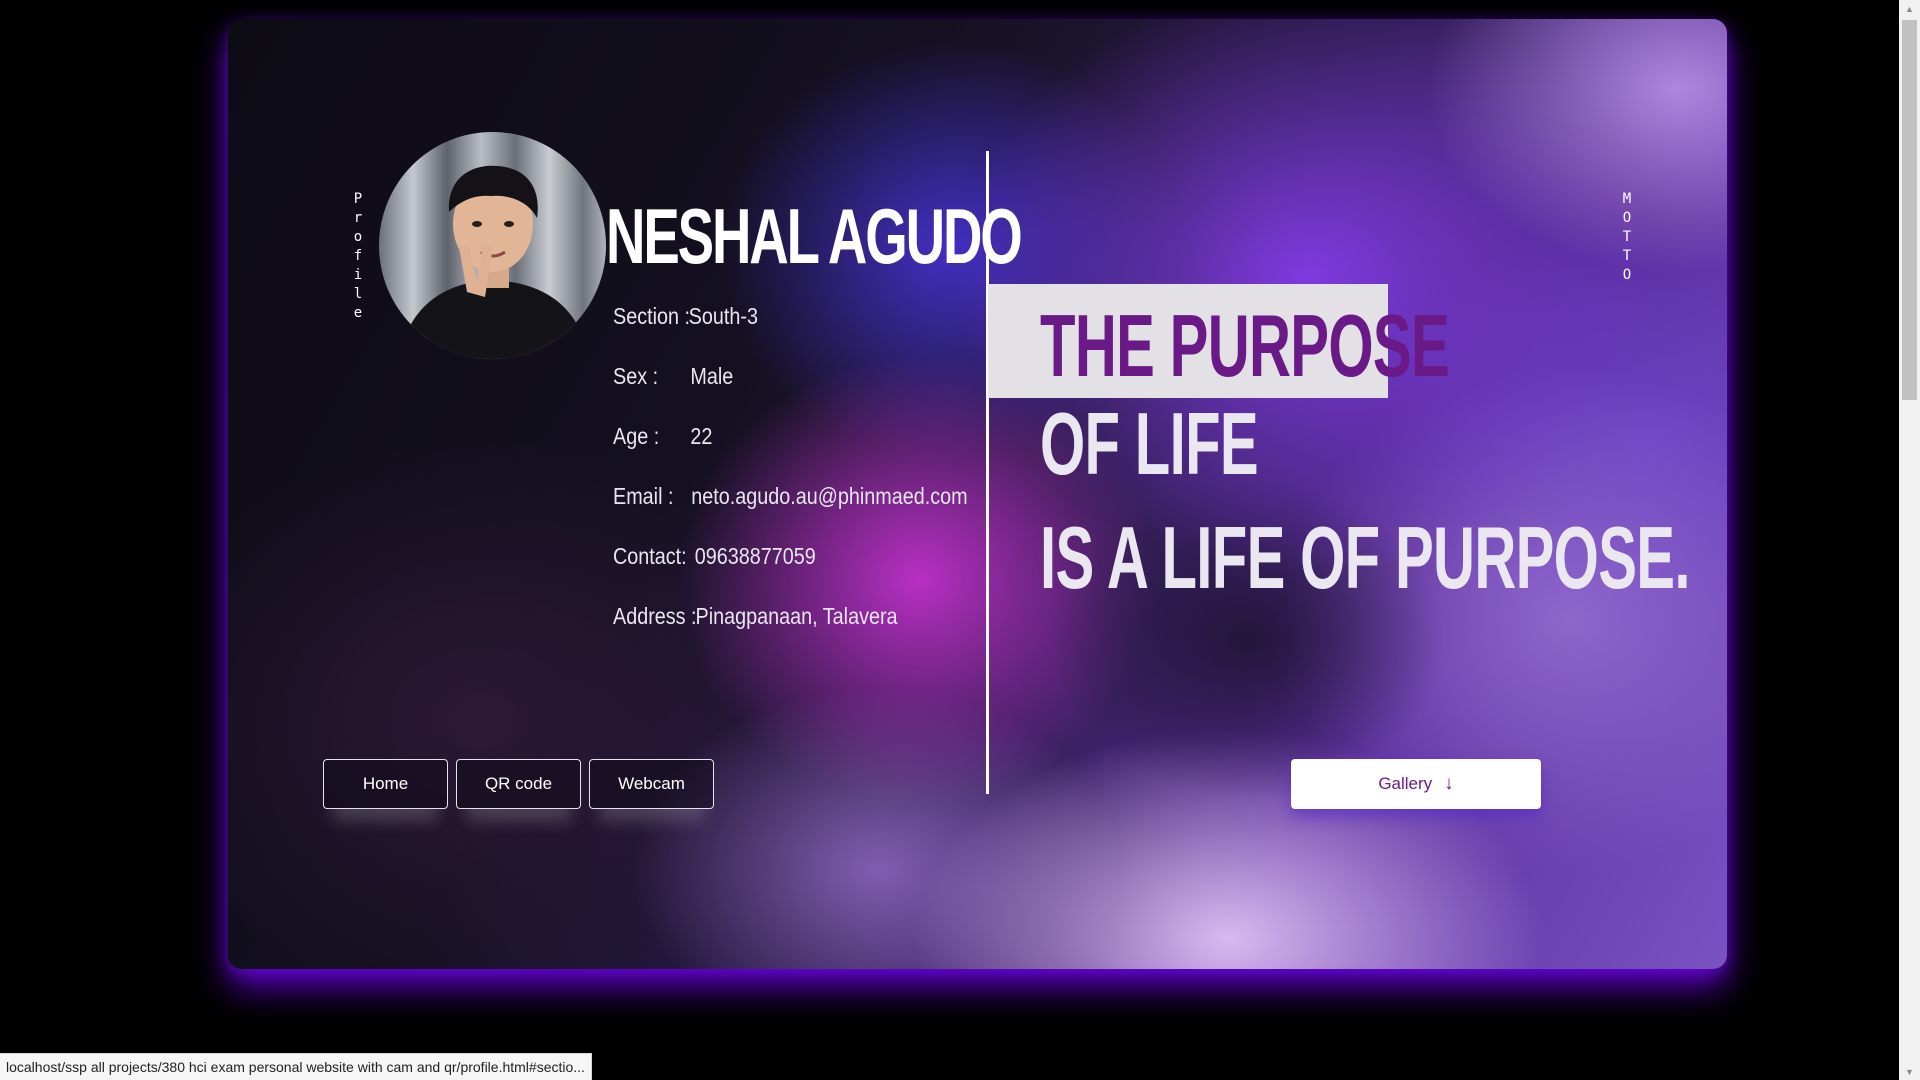 The width and height of the screenshot is (1920, 1080). What do you see at coordinates (650, 556) in the screenshot?
I see `info-label: Contact:` at bounding box center [650, 556].